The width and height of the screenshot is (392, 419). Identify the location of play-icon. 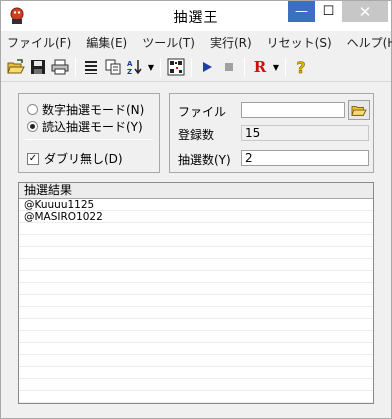
(207, 67).